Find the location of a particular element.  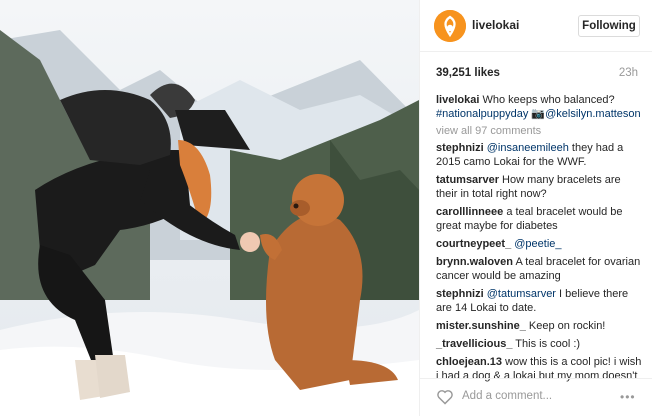

likes-count: 39,251 likes is located at coordinates (468, 73).